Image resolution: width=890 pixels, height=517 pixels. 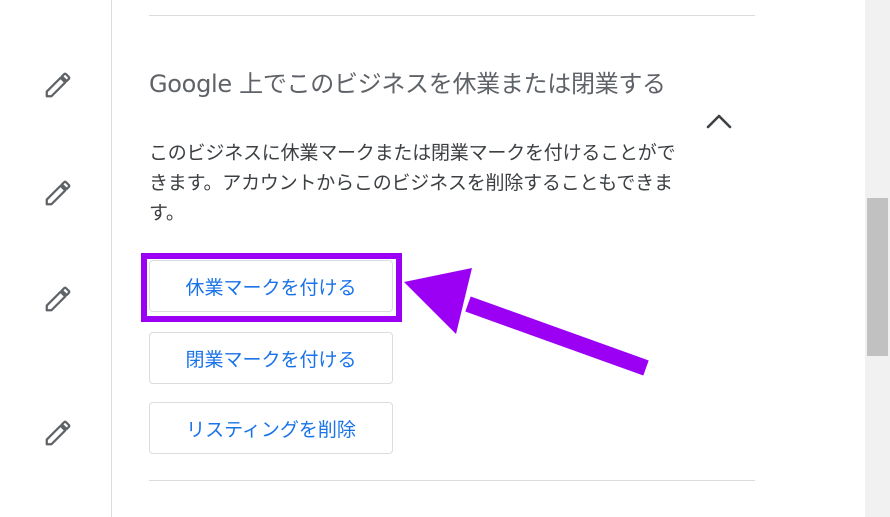 I want to click on chevron-up-icon, so click(x=719, y=120).